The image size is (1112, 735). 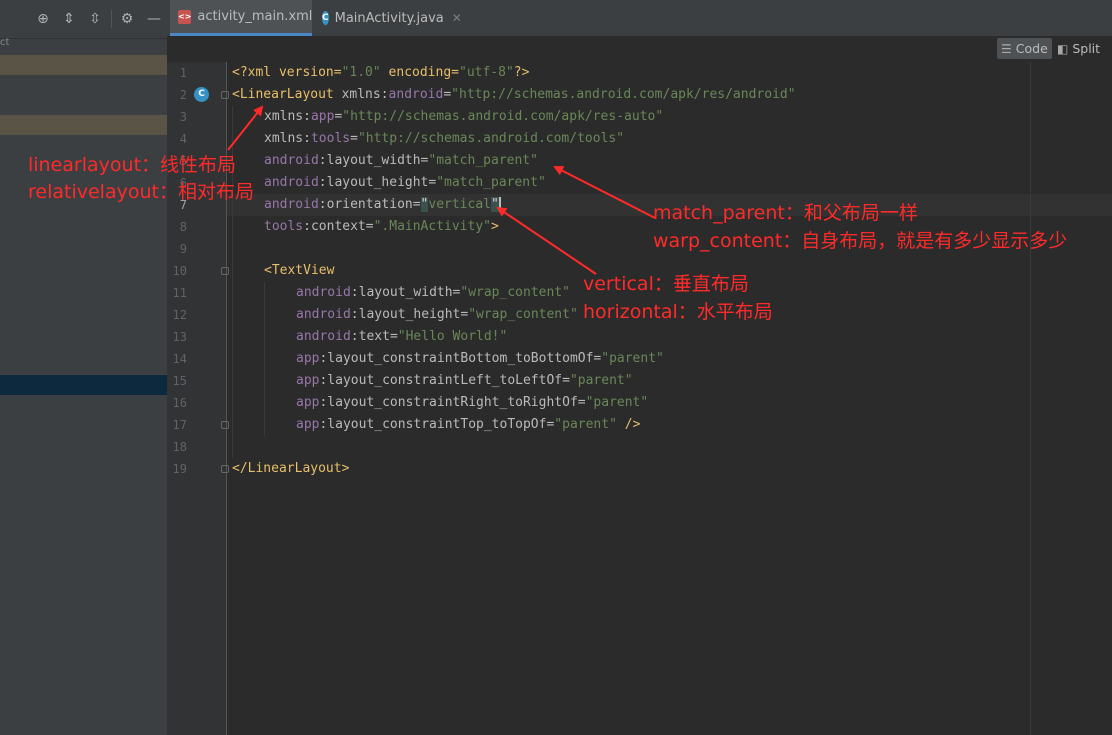 What do you see at coordinates (402, 336) in the screenshot?
I see `code-line-13: android:text="Hello World!"` at bounding box center [402, 336].